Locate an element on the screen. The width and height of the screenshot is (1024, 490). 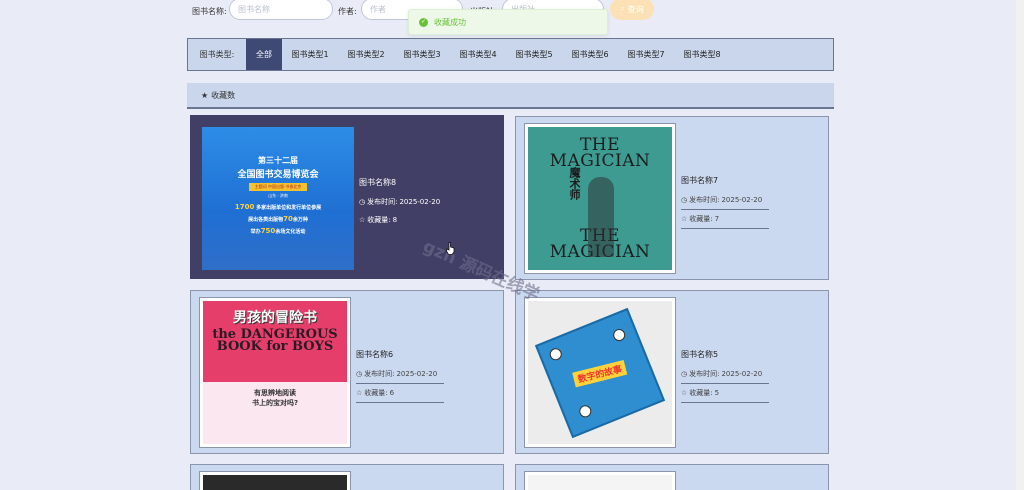
book-title: 图书名称5 is located at coordinates (700, 354).